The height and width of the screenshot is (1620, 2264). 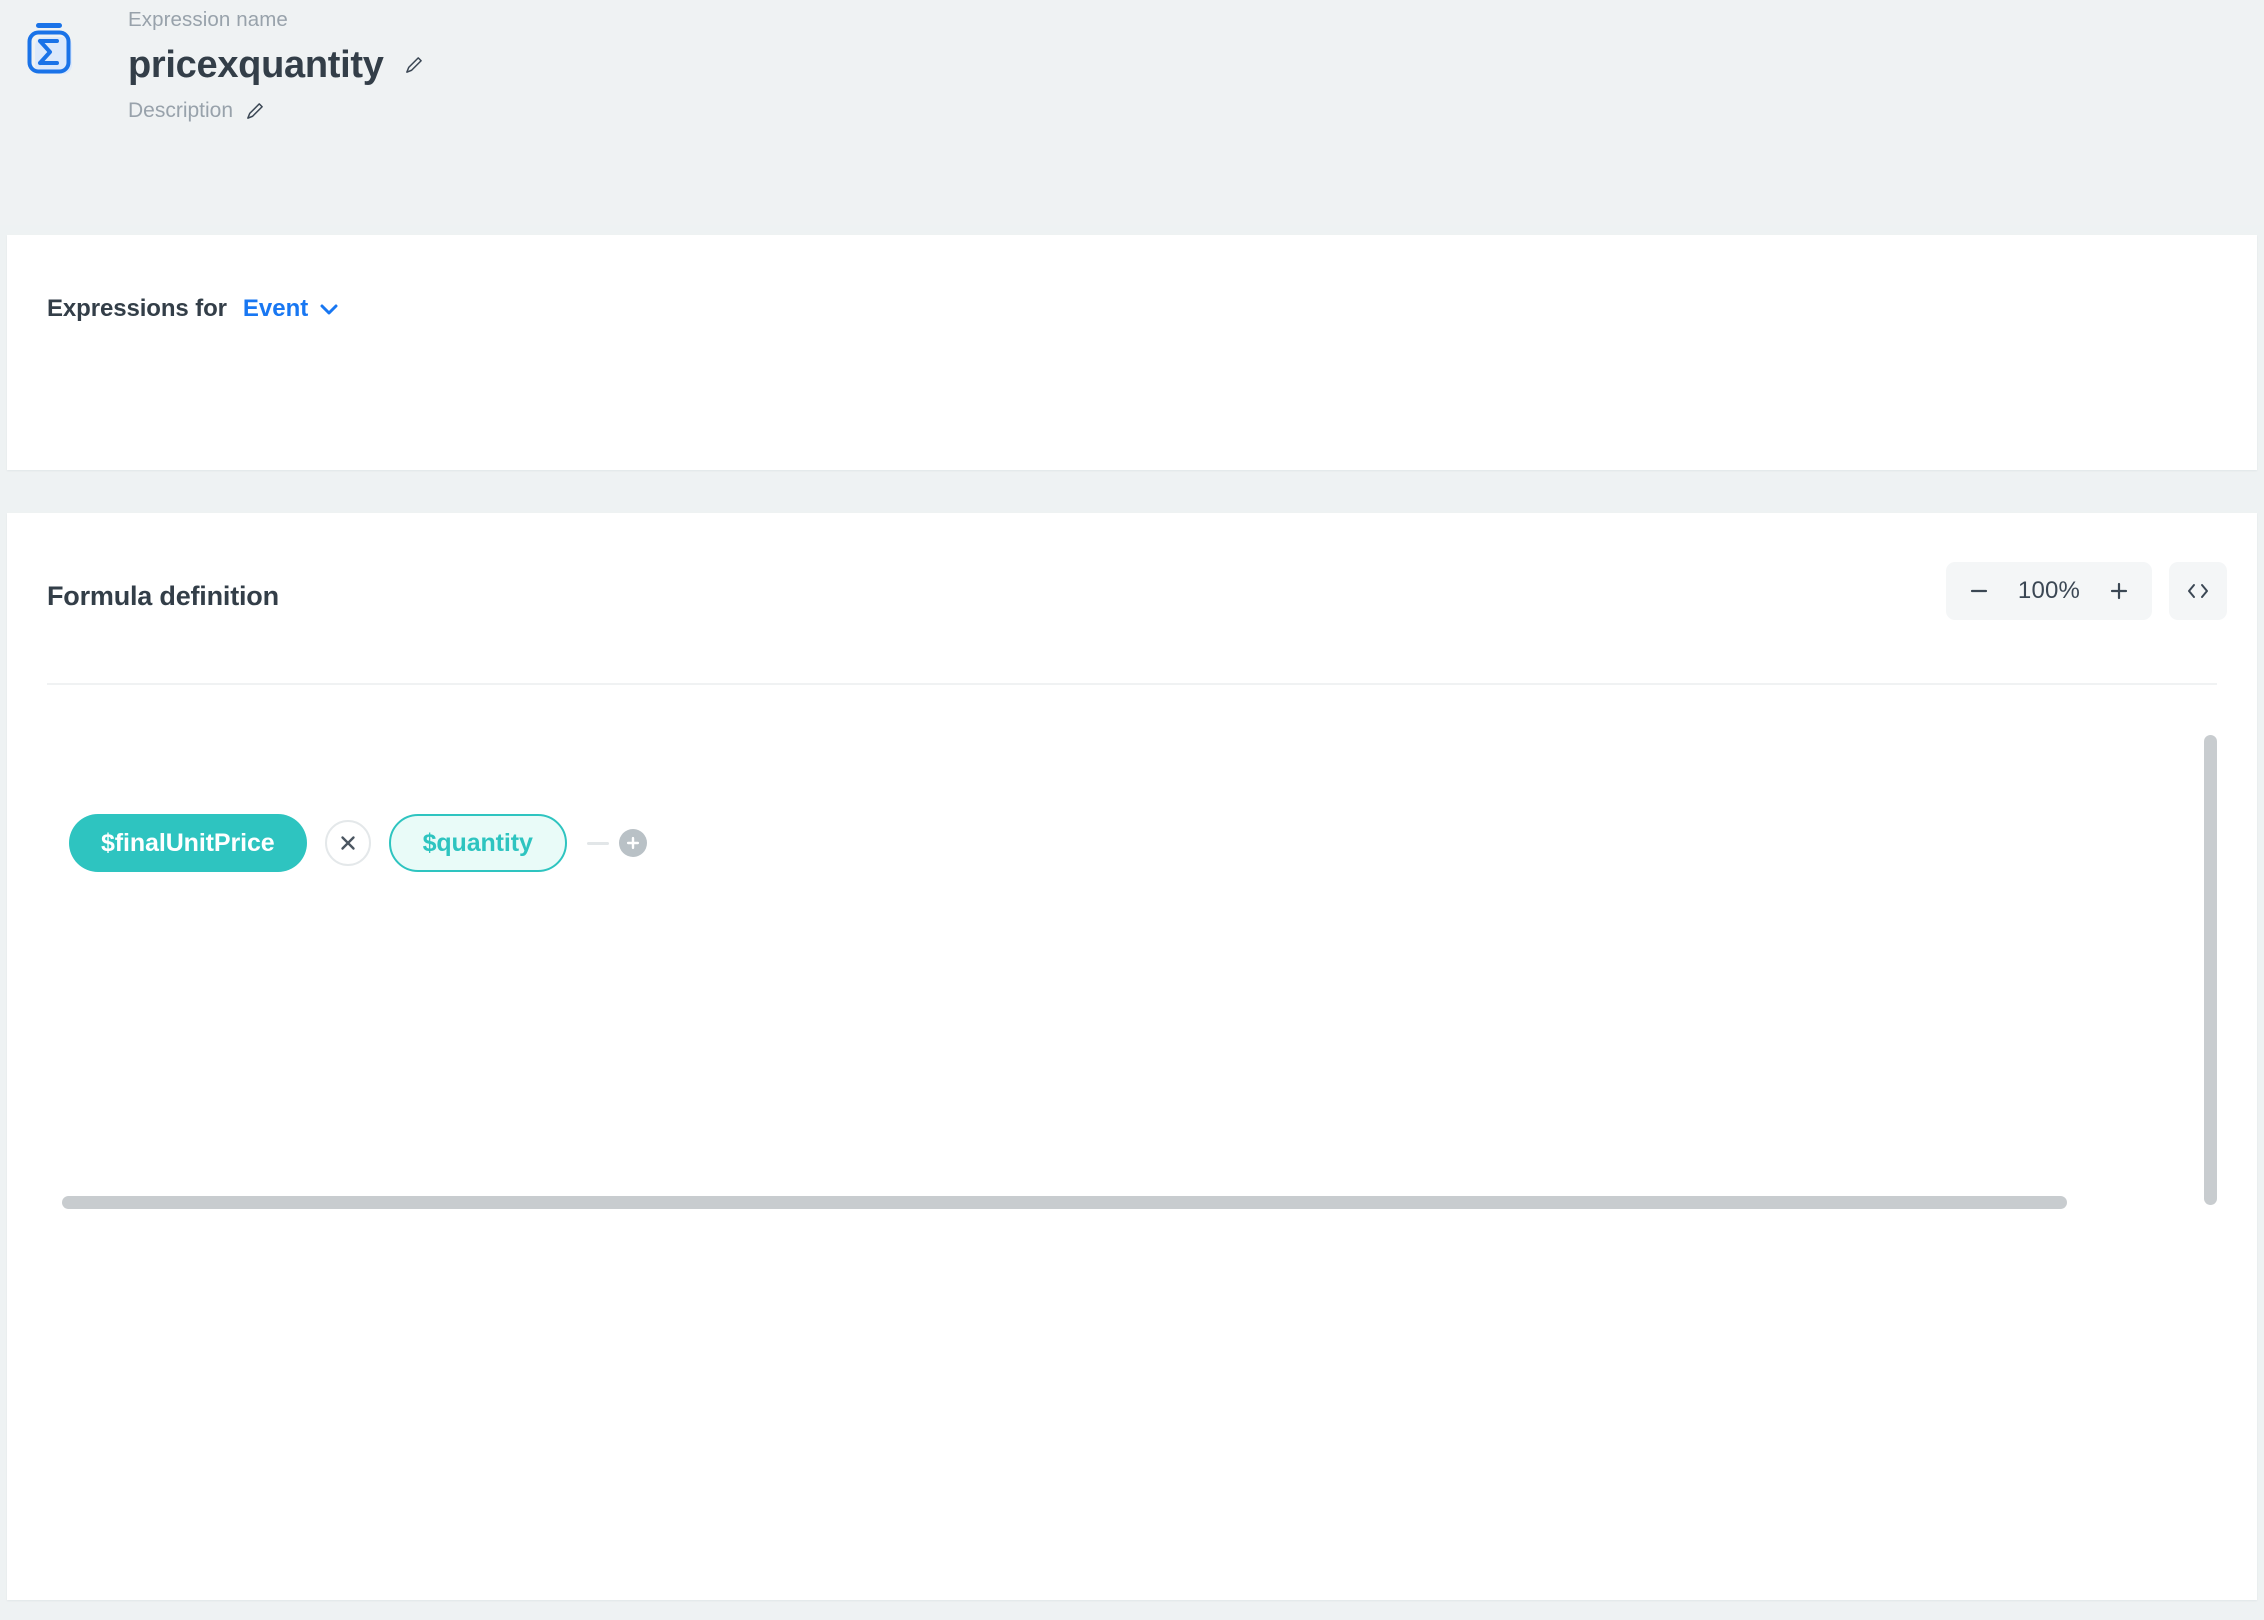 What do you see at coordinates (2198, 591) in the screenshot?
I see `code-view-button` at bounding box center [2198, 591].